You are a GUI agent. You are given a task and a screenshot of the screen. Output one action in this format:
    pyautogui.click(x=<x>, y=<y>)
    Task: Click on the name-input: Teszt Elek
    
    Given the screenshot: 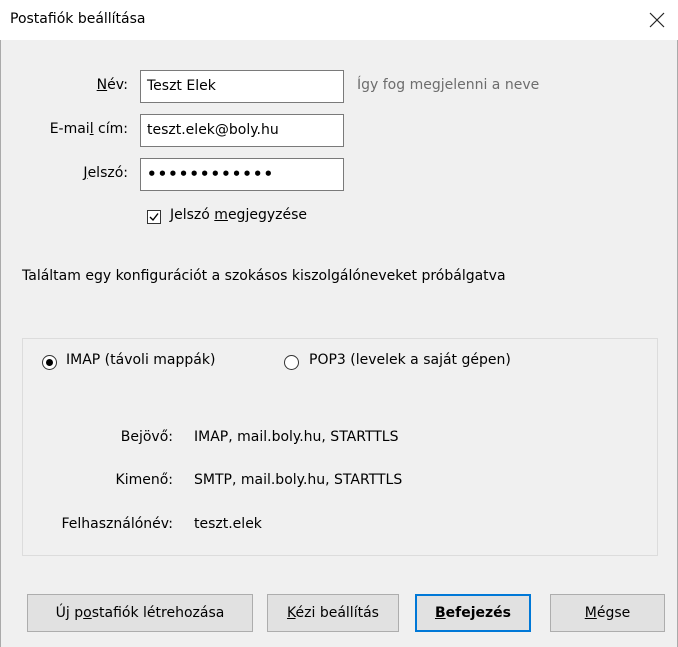 What is the action you would take?
    pyautogui.click(x=242, y=86)
    